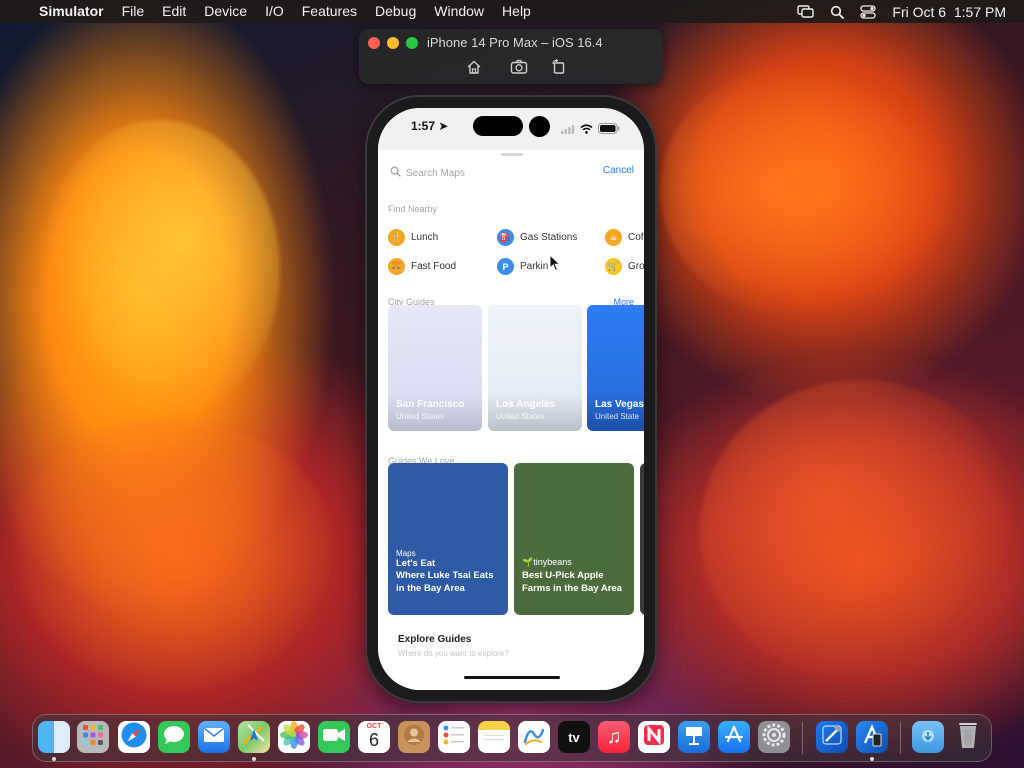  What do you see at coordinates (568, 130) in the screenshot?
I see `cellular-signal-icon` at bounding box center [568, 130].